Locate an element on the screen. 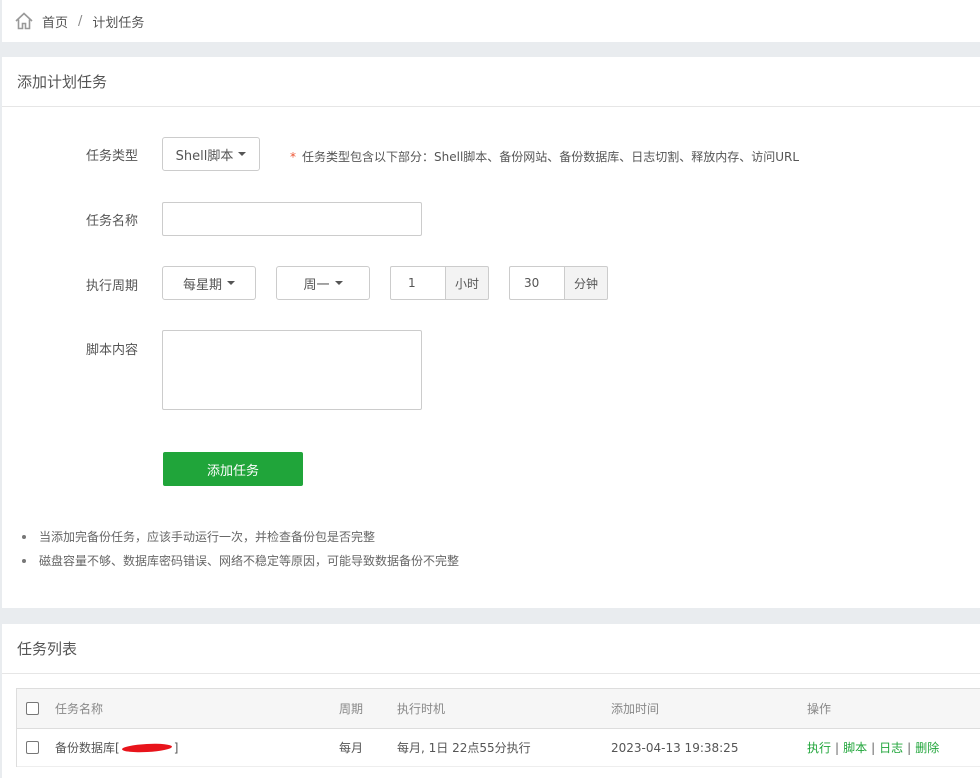 Image resolution: width=980 pixels, height=778 pixels. breadcrumb-current: 计划任务 is located at coordinates (118, 23).